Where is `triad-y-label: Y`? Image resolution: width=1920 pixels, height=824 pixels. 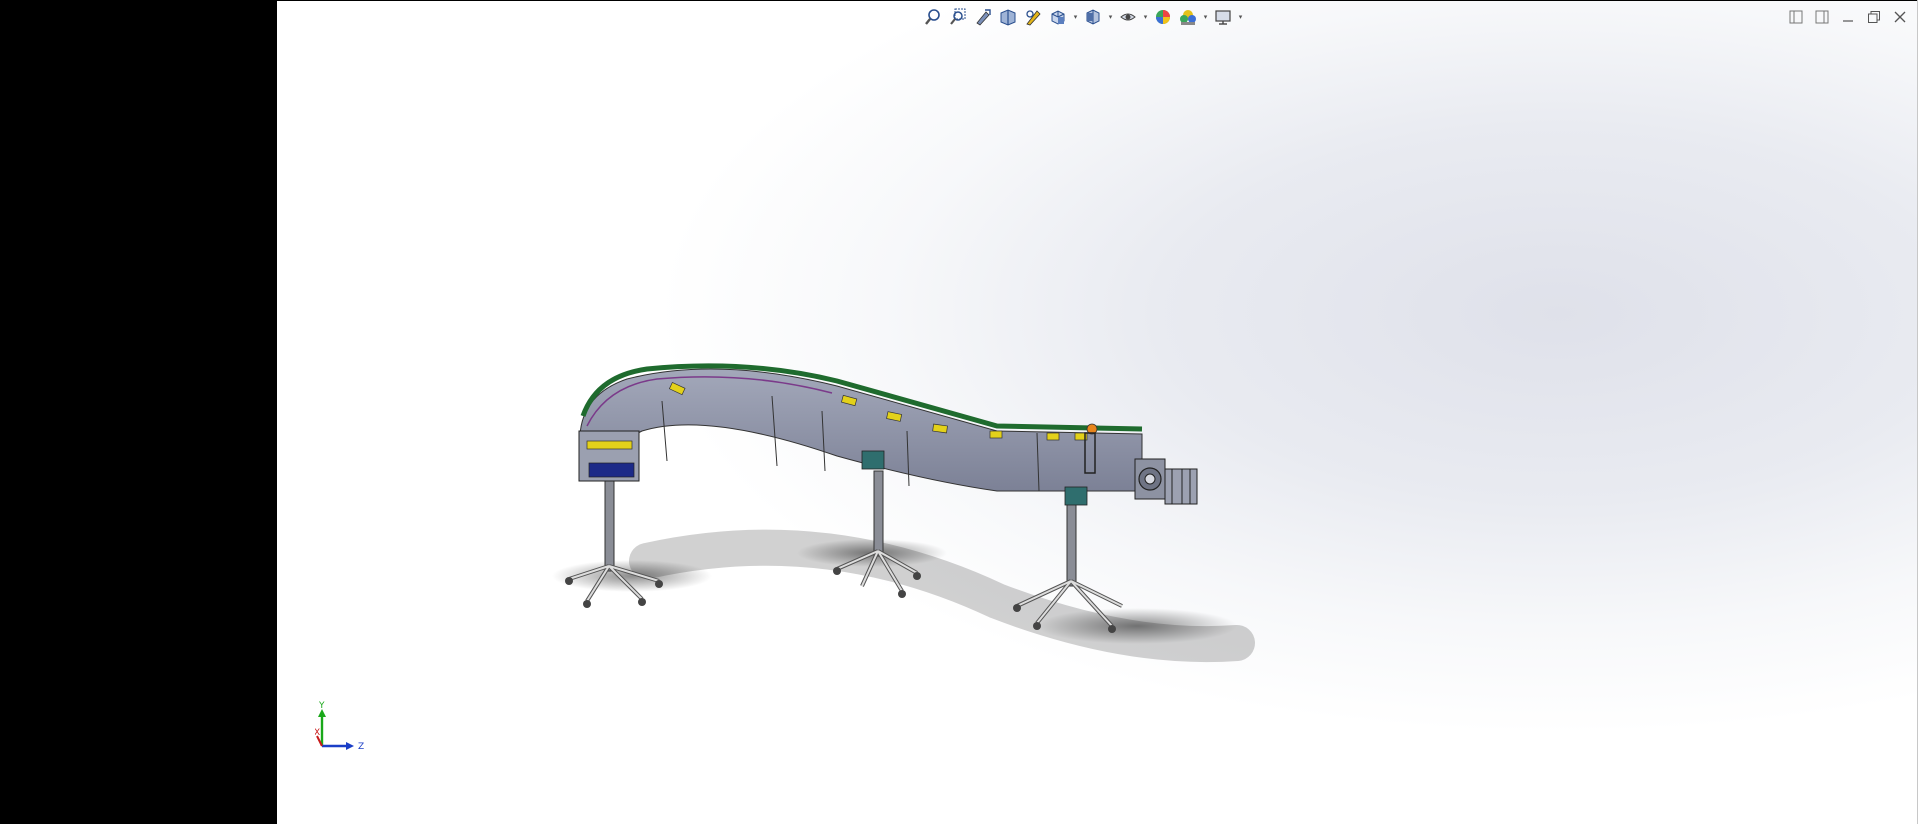
triad-y-label: Y is located at coordinates (321, 706).